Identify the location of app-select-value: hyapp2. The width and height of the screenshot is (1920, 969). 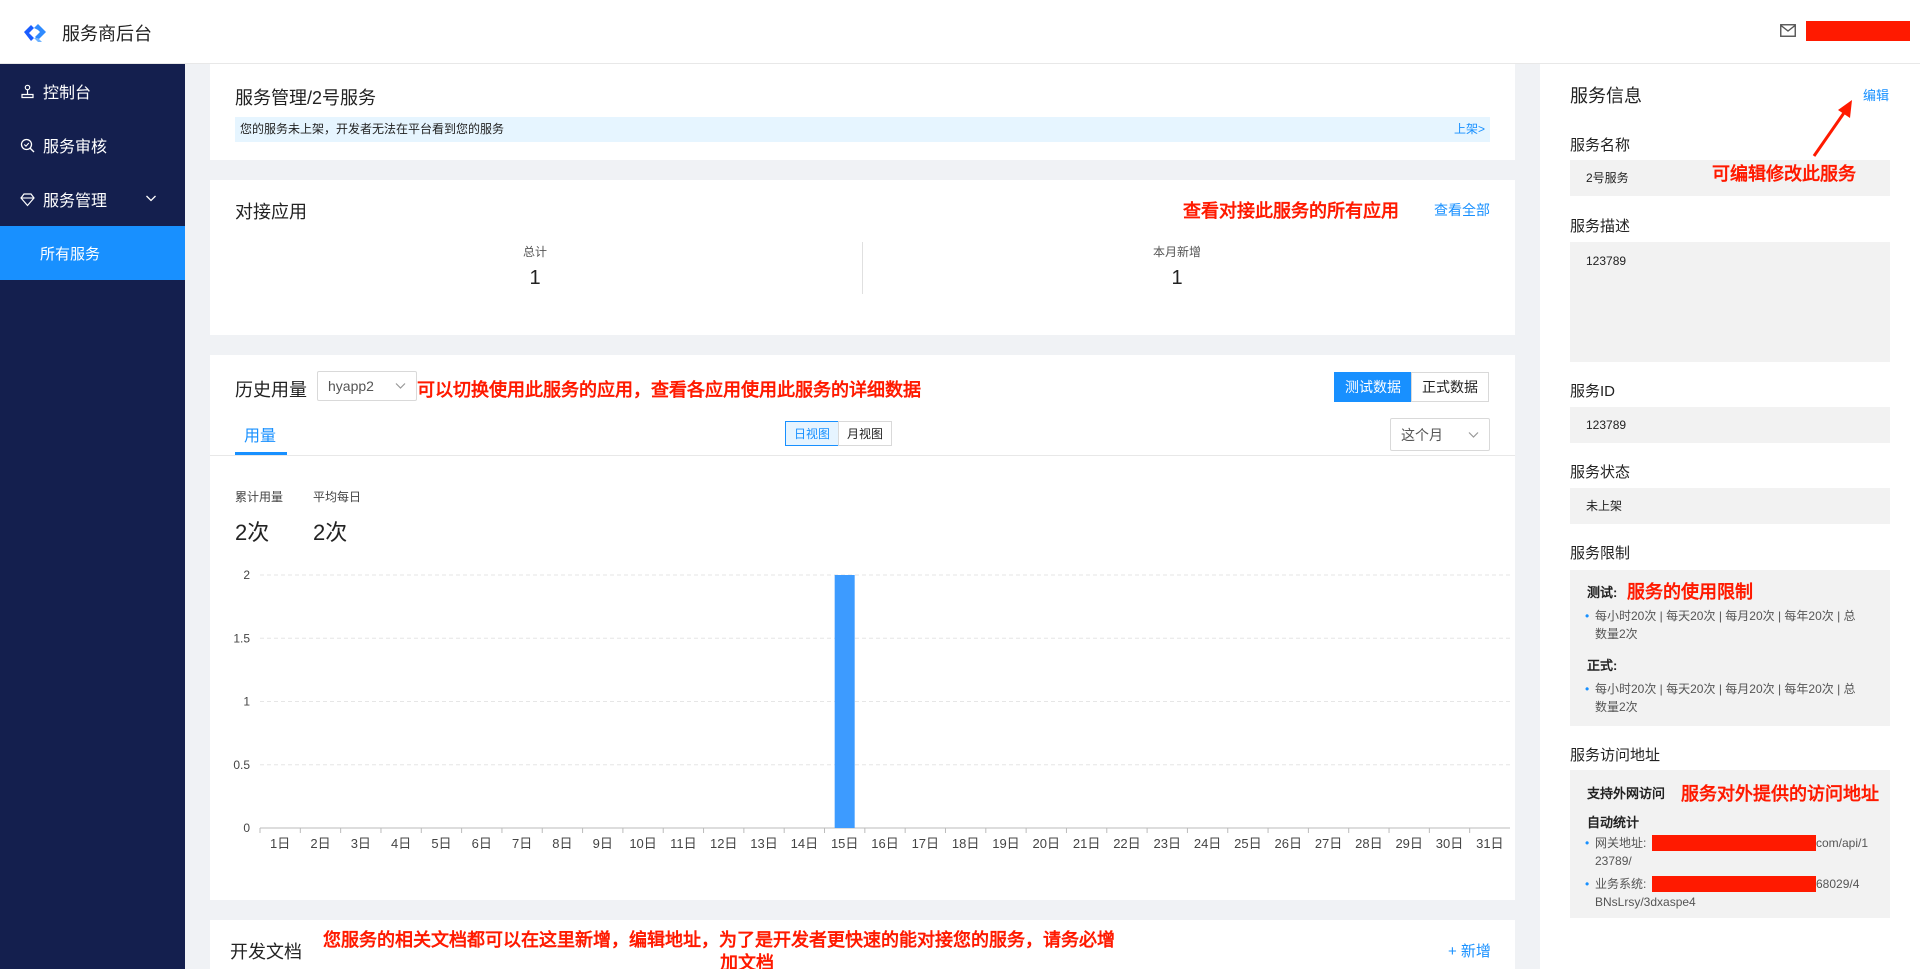
(351, 386).